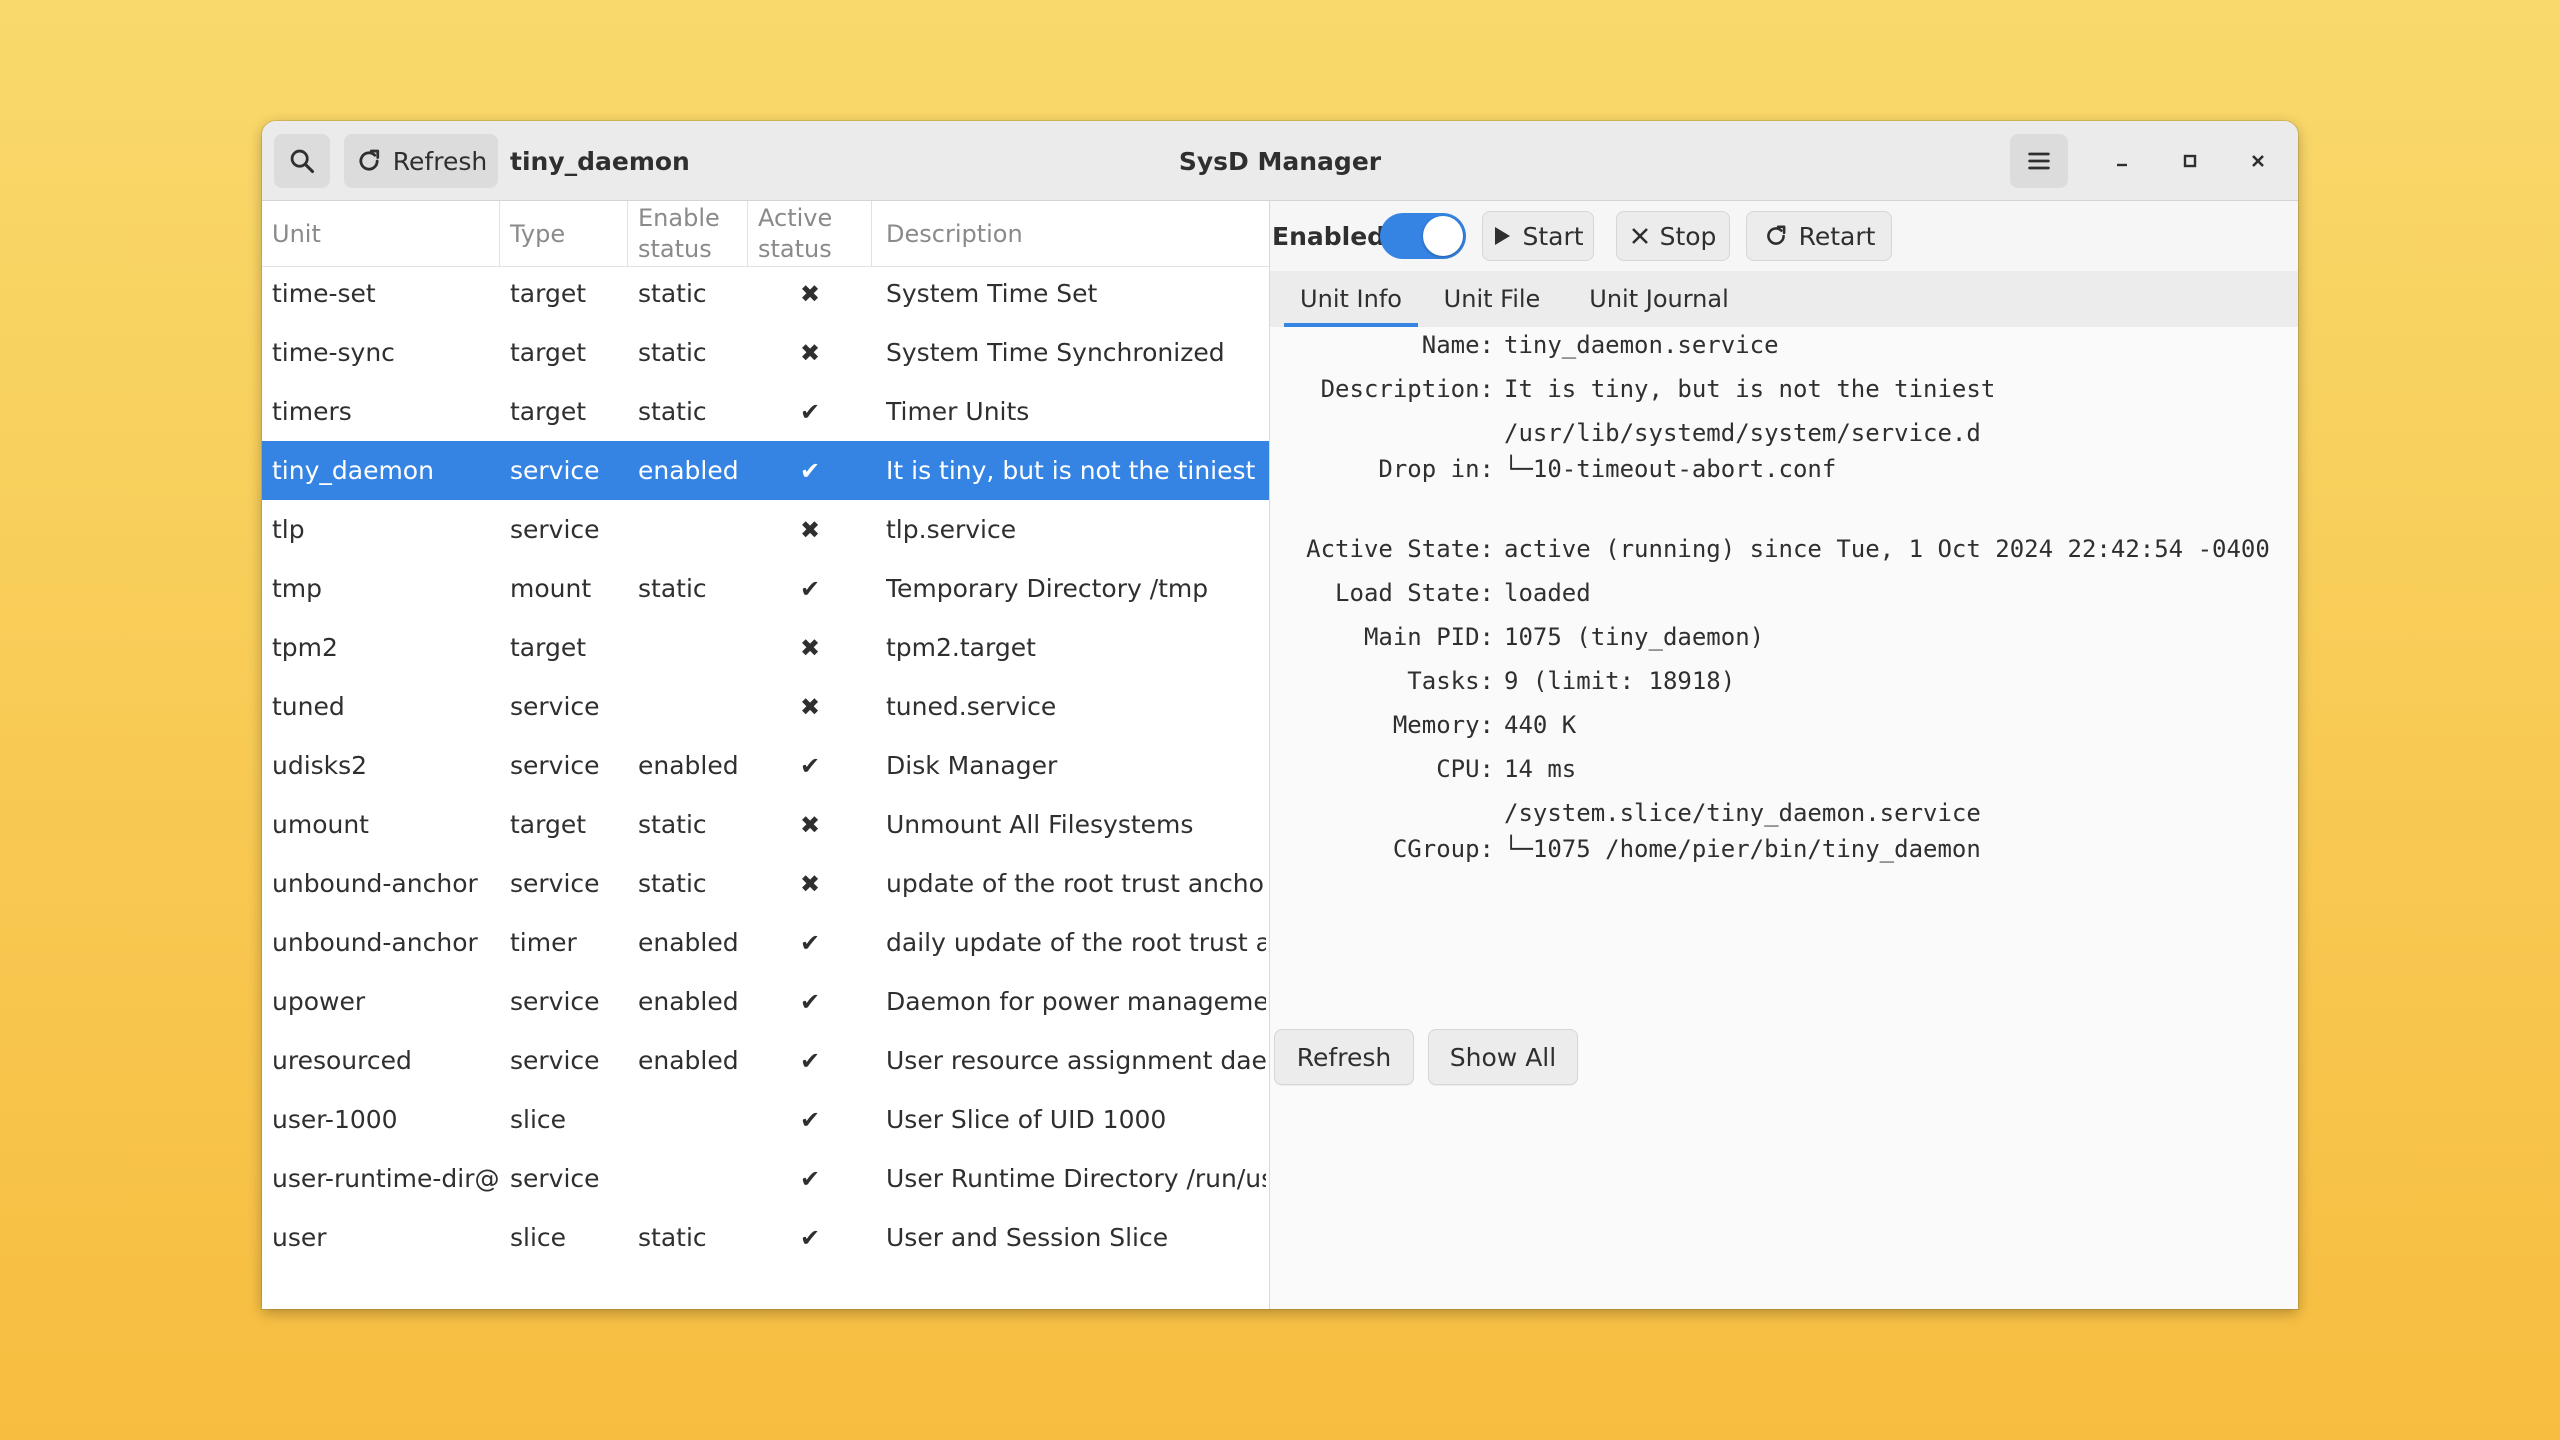 This screenshot has width=2560, height=1440. I want to click on show-all-button: Show All, so click(1503, 1057).